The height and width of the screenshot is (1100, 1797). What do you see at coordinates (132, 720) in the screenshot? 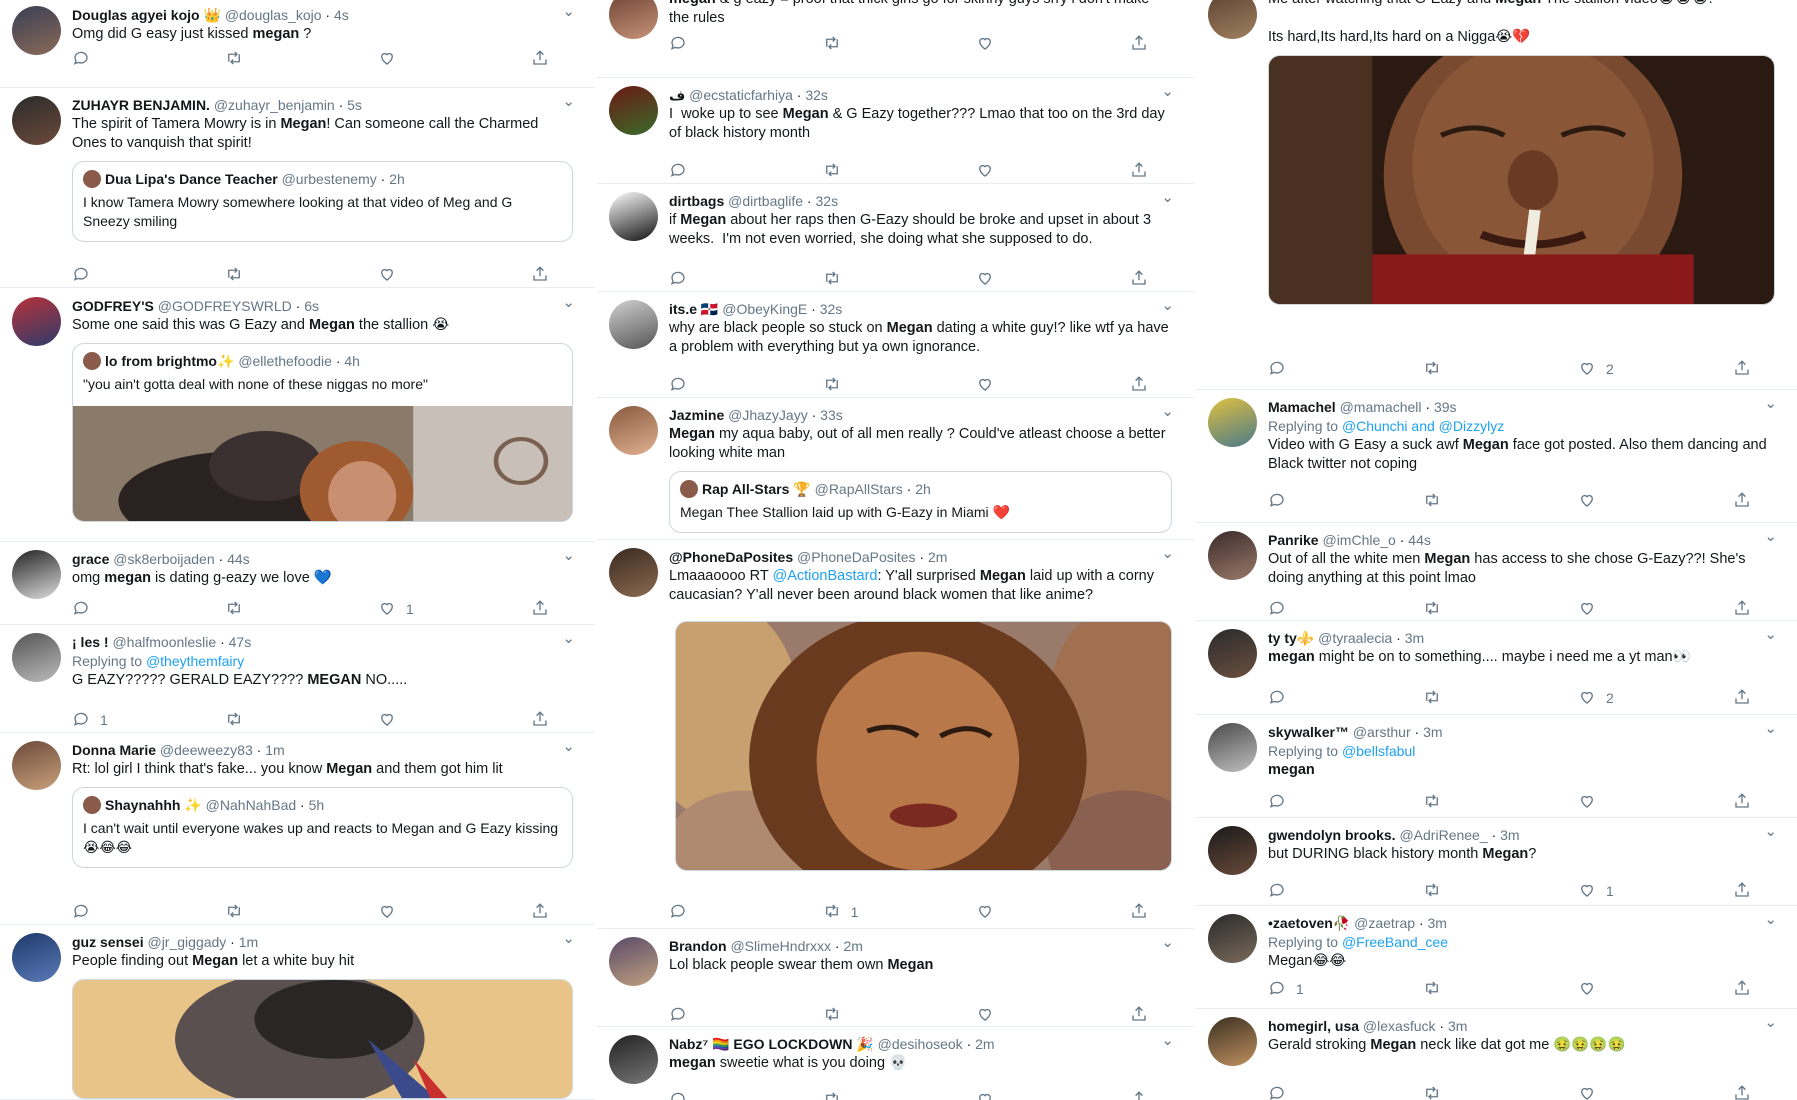
I see `reply-button: 1` at bounding box center [132, 720].